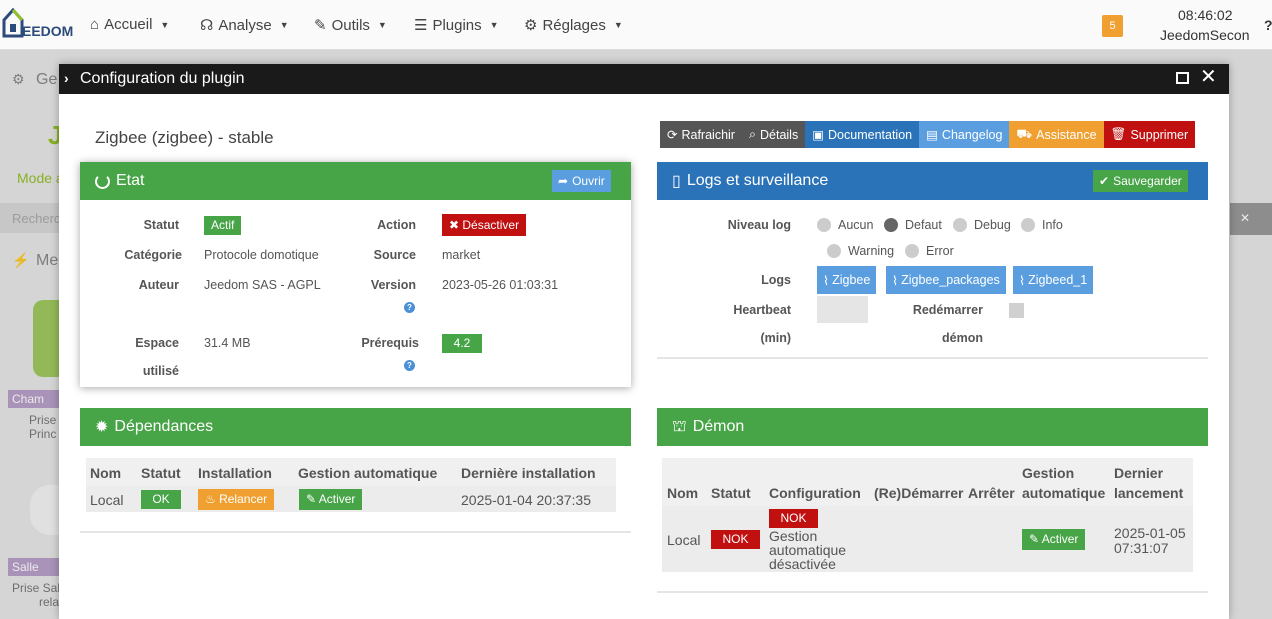 The width and height of the screenshot is (1272, 619). Describe the element at coordinates (160, 371) in the screenshot. I see `espace-label-2: utilisé` at that location.